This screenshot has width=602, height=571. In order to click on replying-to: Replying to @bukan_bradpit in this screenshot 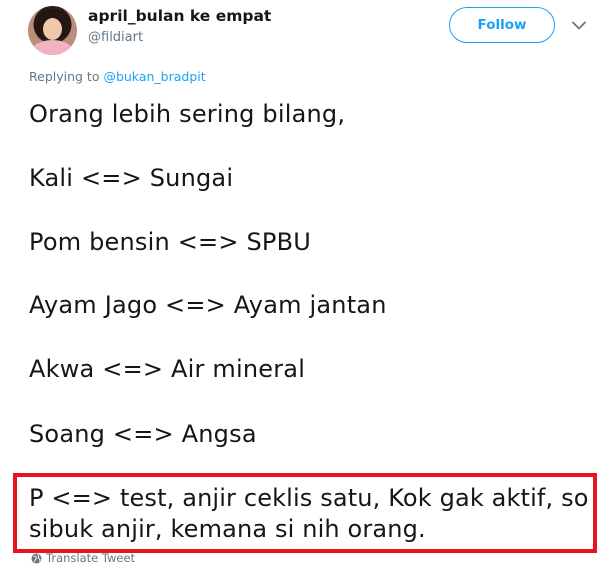, I will do `click(117, 76)`.